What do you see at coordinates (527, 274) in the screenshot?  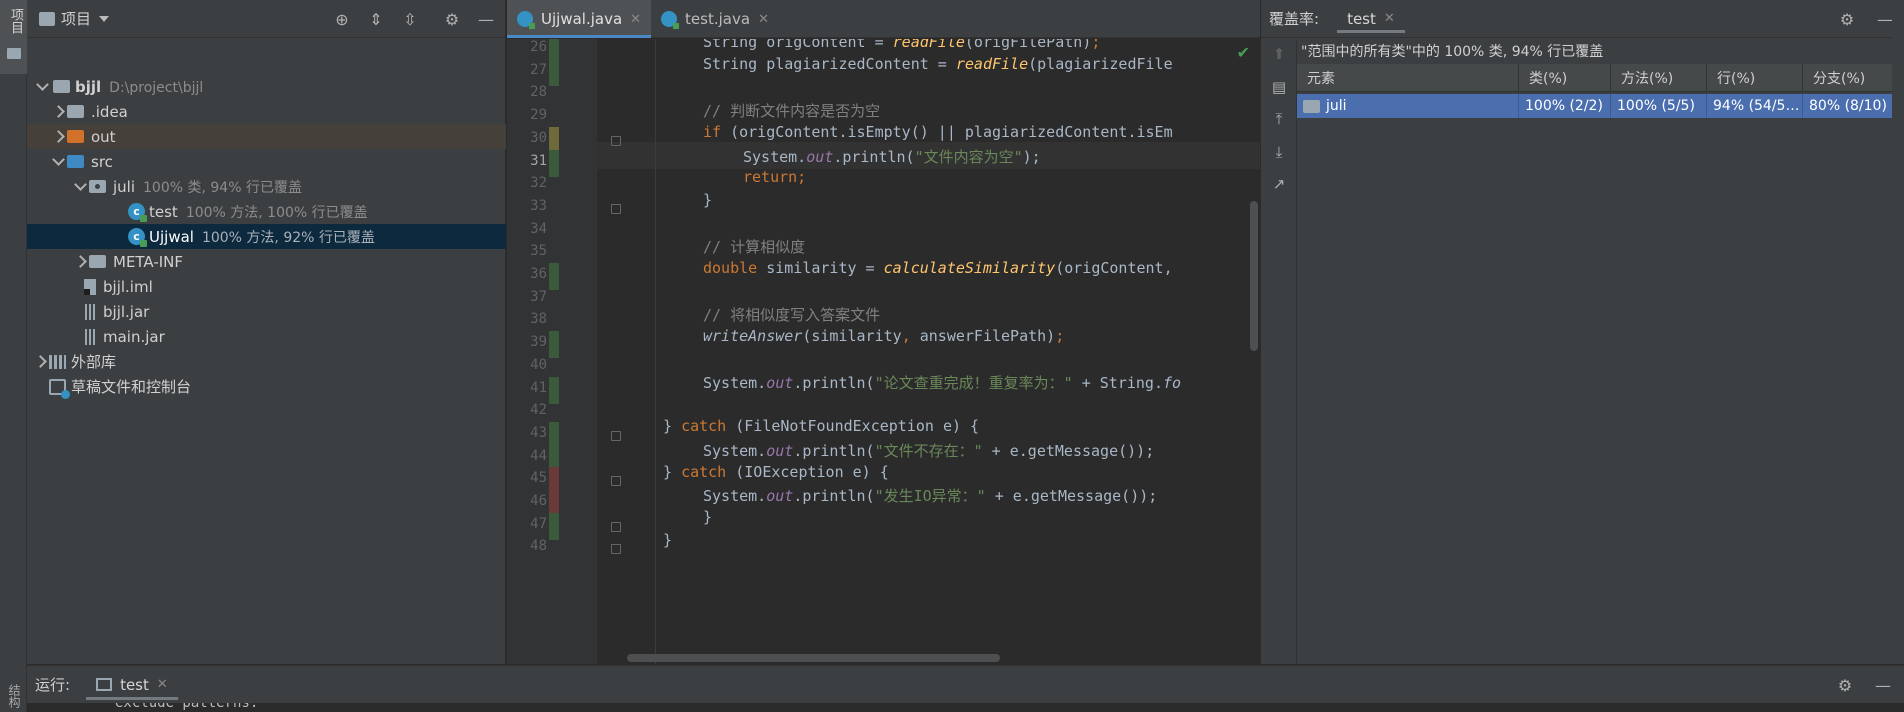 I see `line-number: 36` at bounding box center [527, 274].